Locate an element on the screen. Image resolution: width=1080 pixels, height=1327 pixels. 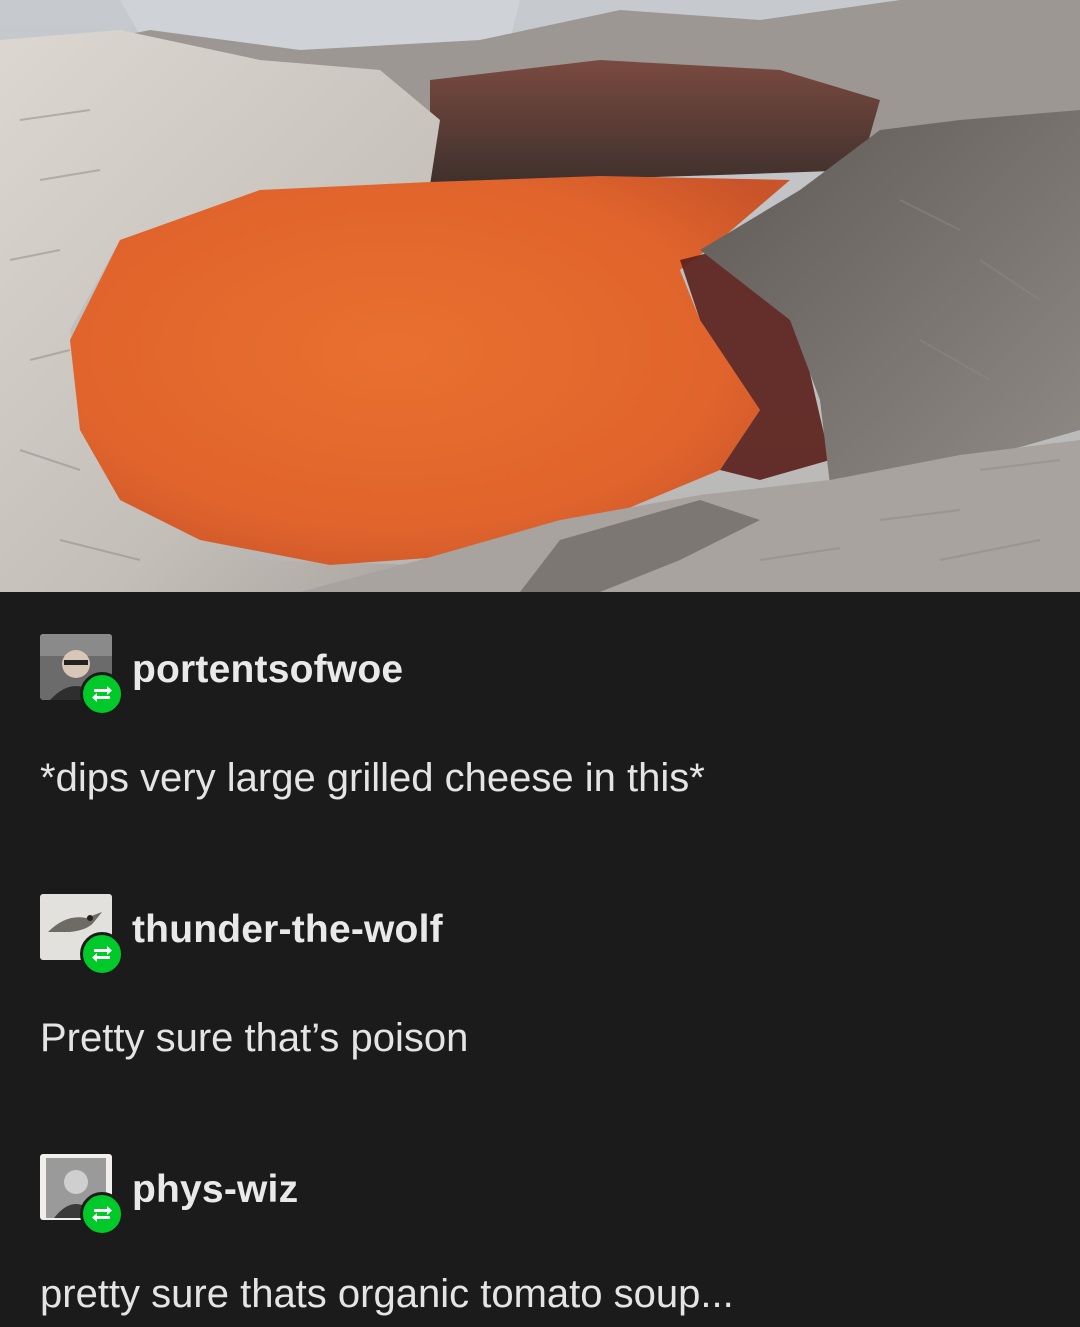
reblog-header: phys-wiz is located at coordinates (540, 1195).